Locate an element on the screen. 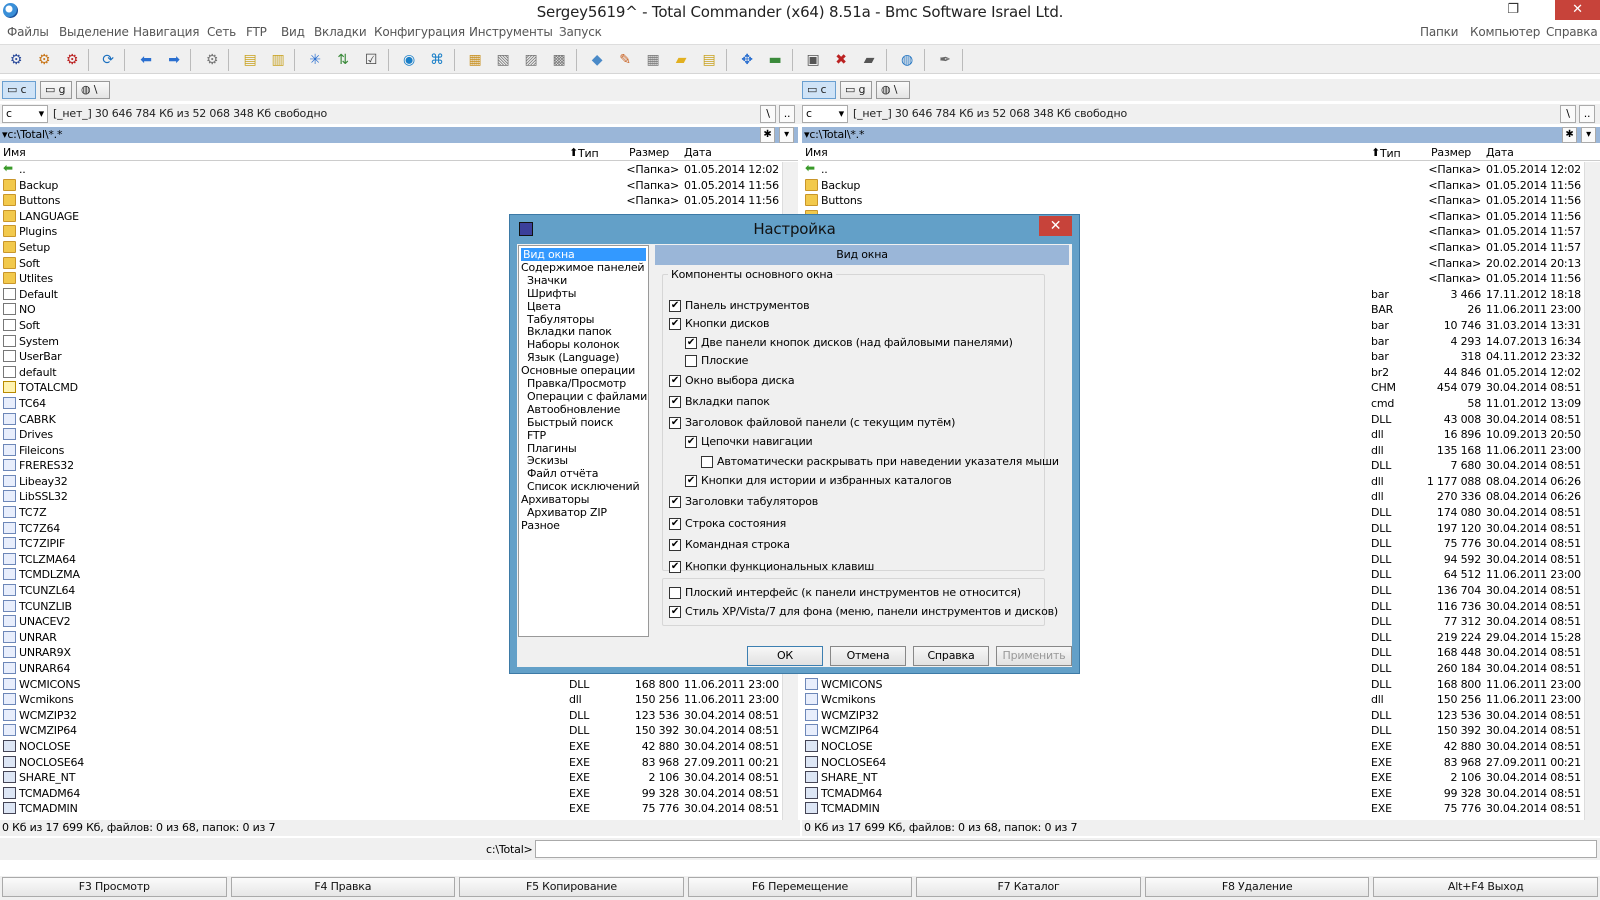 Image resolution: width=1600 pixels, height=900 pixels. edit-icon: ✎ is located at coordinates (625, 60).